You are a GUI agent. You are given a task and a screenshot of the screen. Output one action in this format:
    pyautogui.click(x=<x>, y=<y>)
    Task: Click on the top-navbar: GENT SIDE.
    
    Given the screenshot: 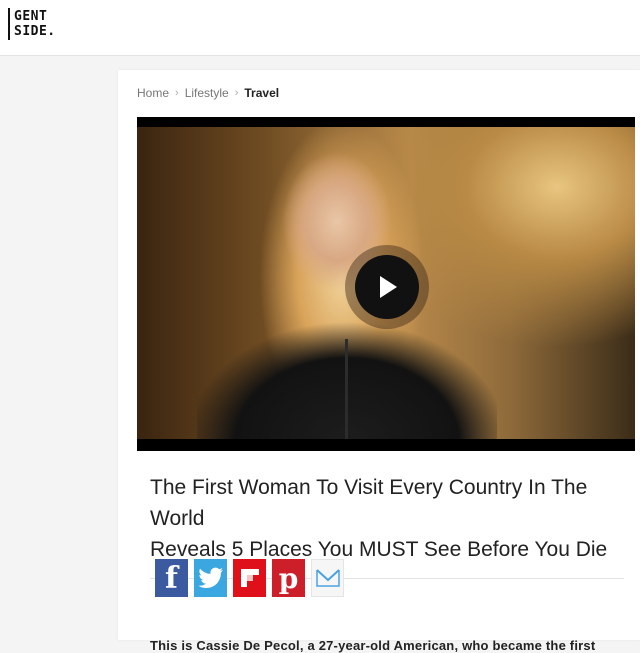 What is the action you would take?
    pyautogui.click(x=320, y=28)
    